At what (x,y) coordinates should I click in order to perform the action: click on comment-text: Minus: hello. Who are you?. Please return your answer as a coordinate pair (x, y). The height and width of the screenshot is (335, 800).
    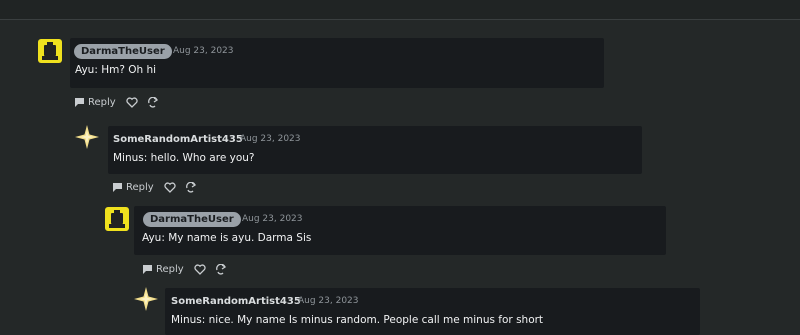
    Looking at the image, I should click on (184, 158).